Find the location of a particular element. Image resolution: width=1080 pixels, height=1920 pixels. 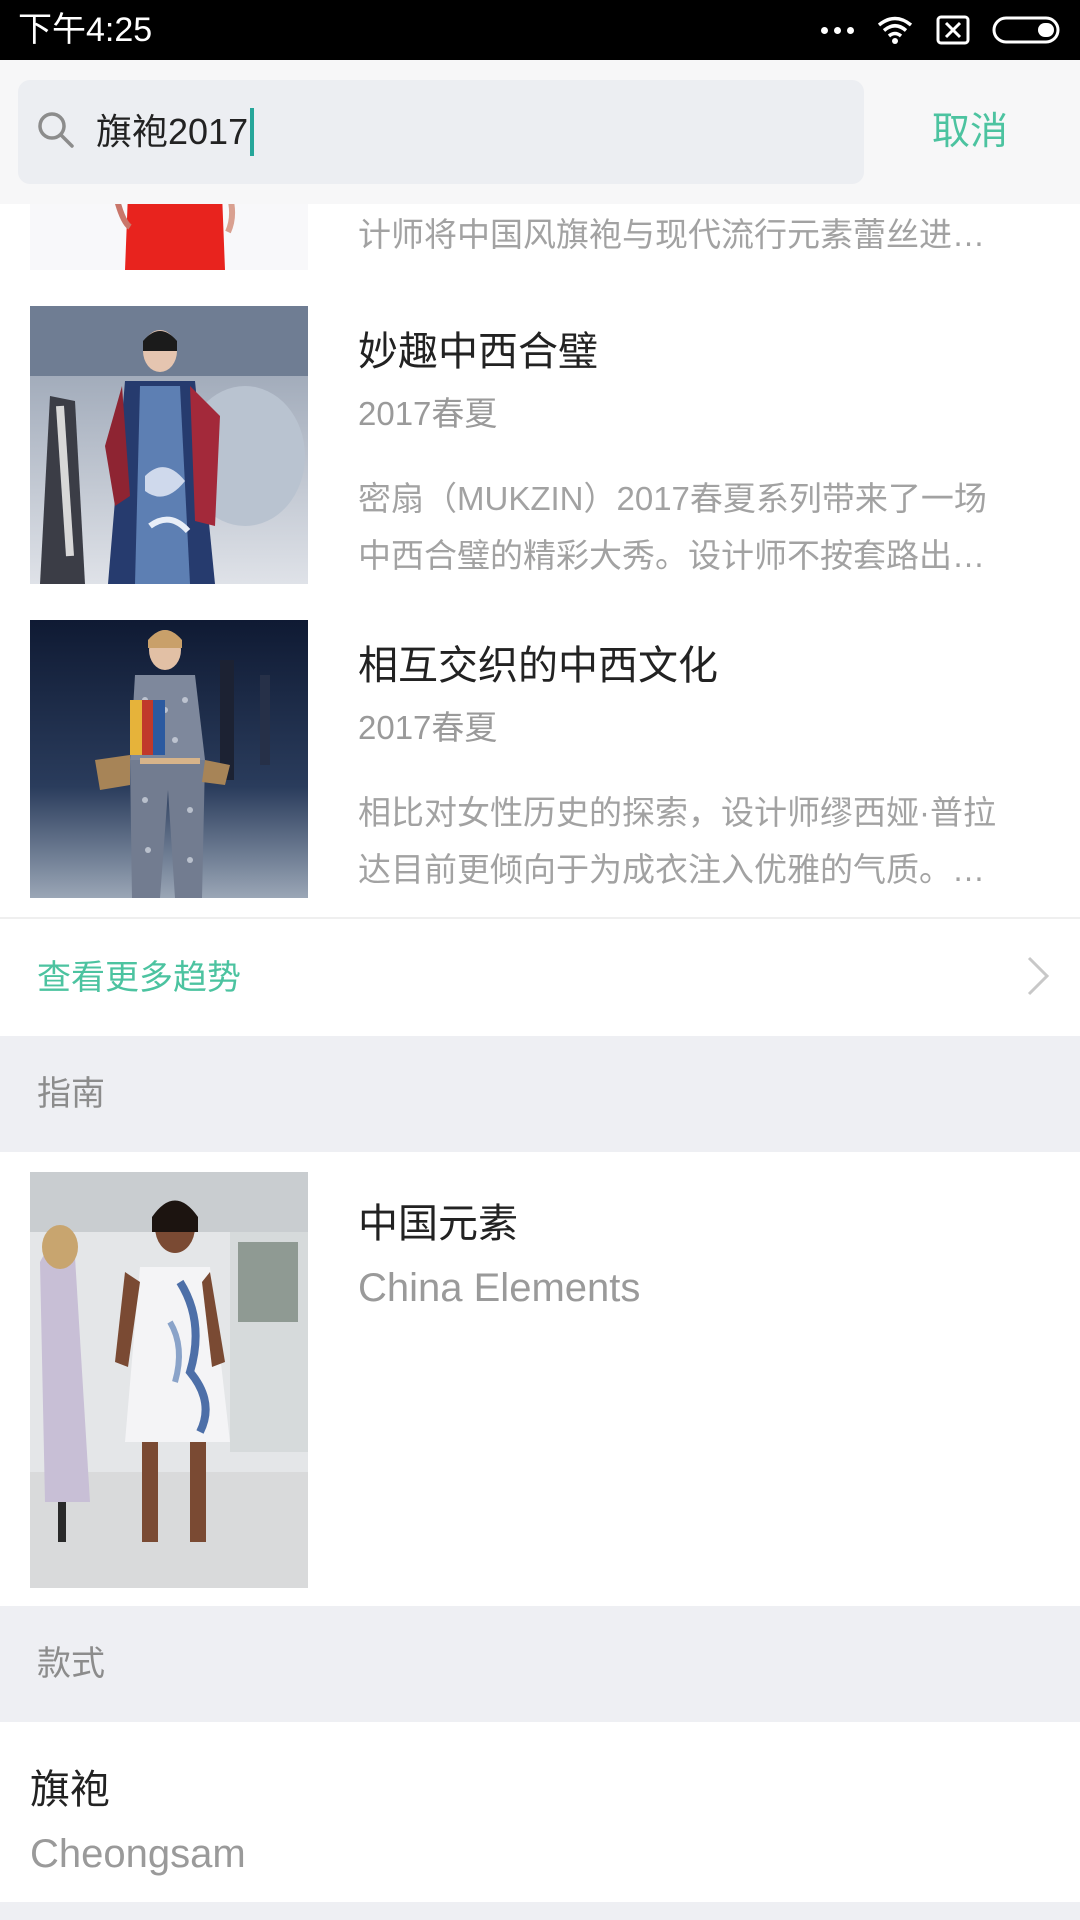

see-more-trends-button: 查看更多趋势 is located at coordinates (540, 978).